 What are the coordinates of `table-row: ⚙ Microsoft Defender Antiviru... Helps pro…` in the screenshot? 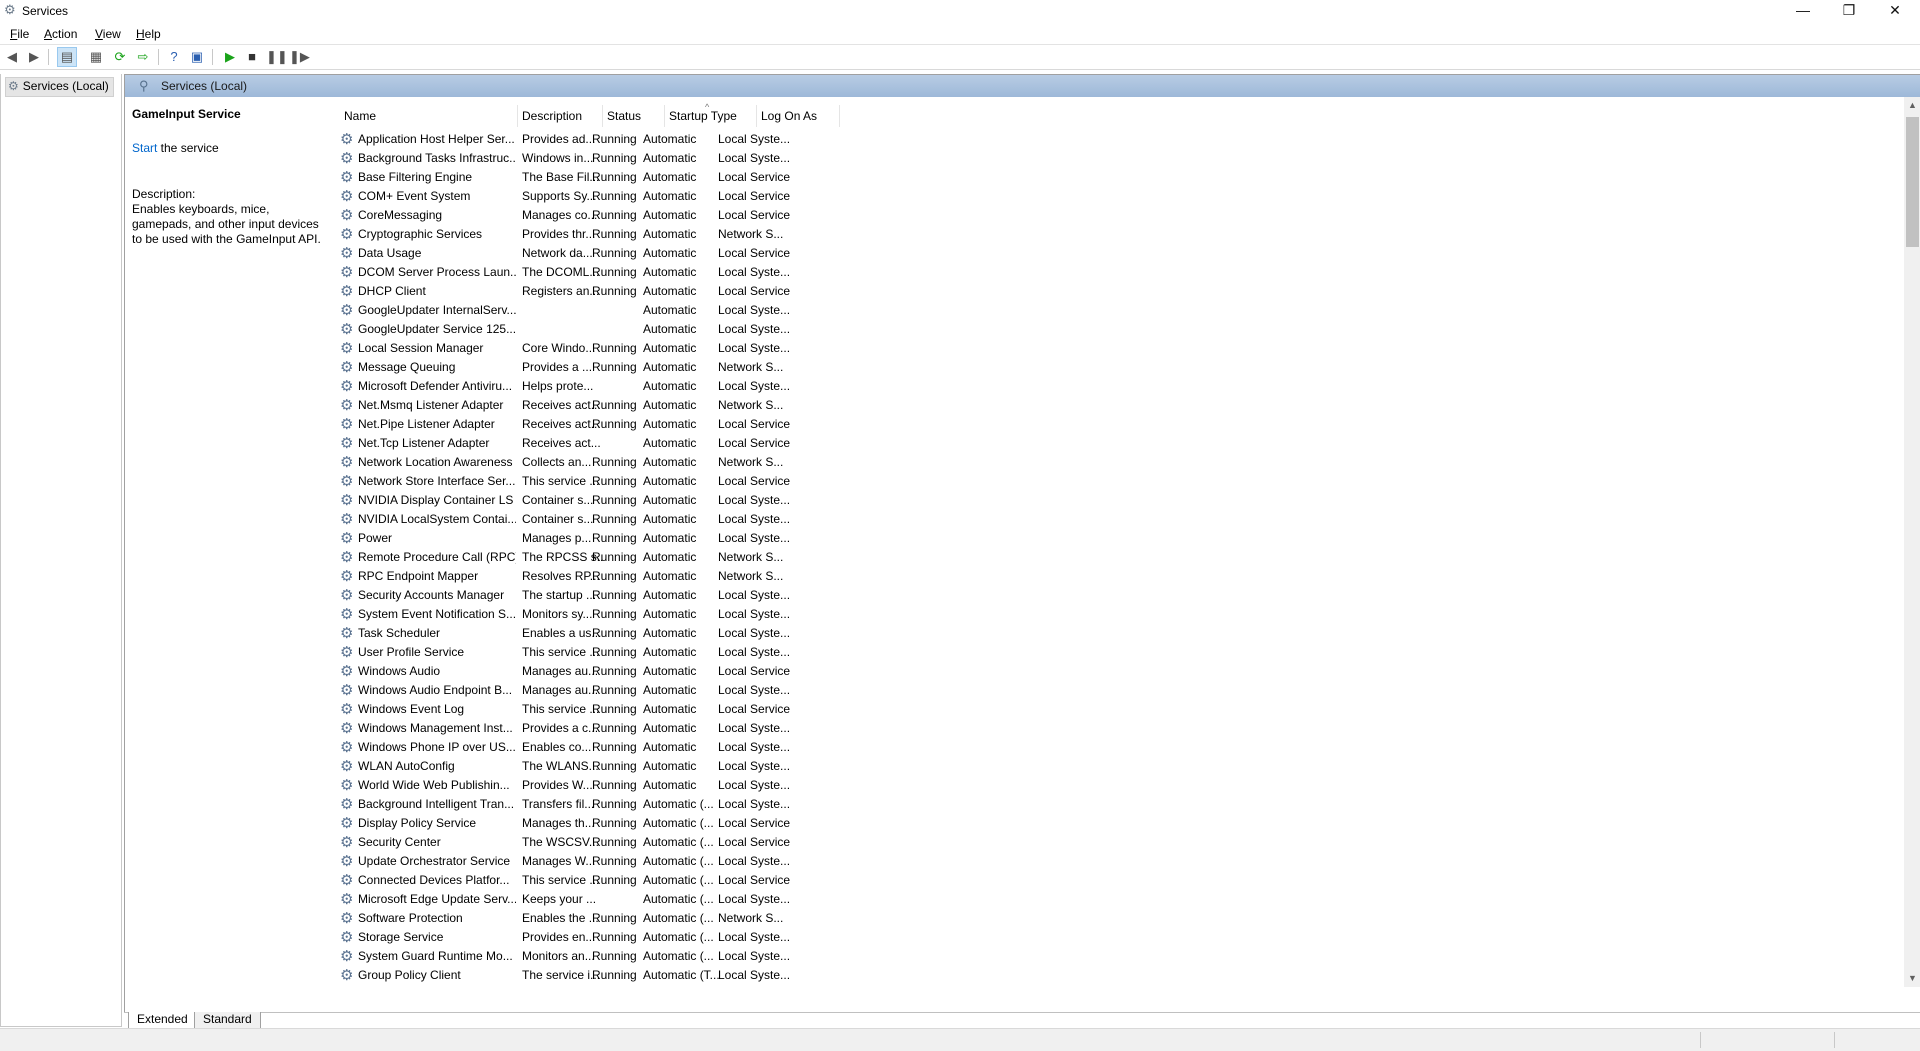 It's located at (590, 386).